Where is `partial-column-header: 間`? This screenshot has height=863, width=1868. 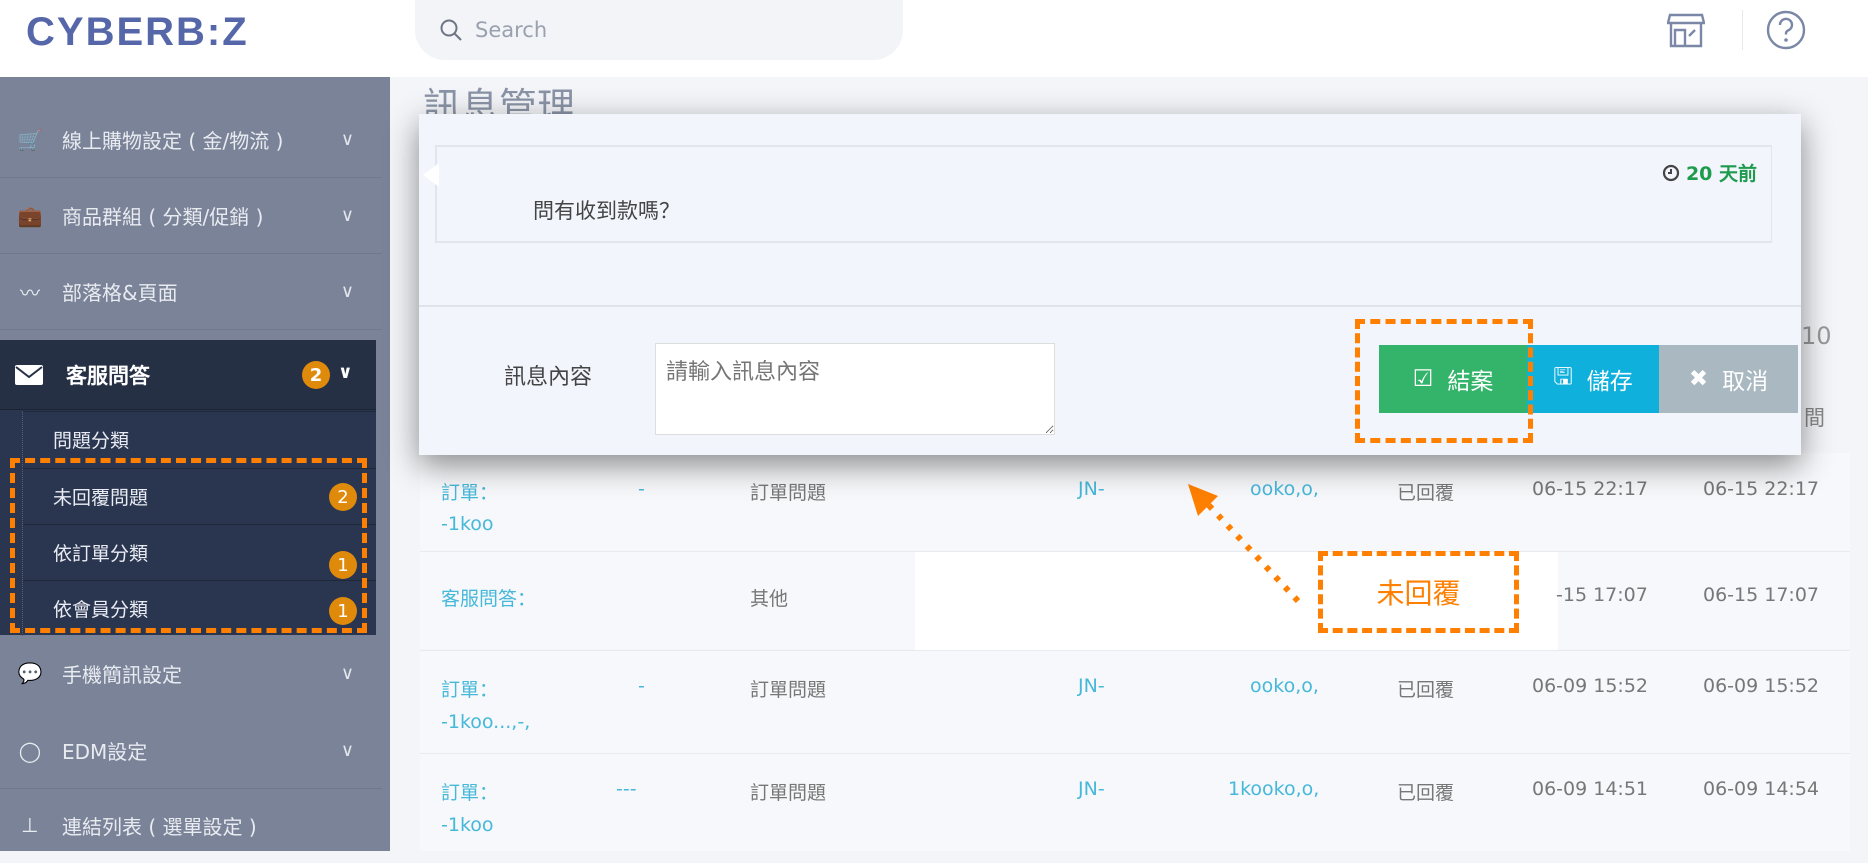 partial-column-header: 間 is located at coordinates (1814, 418).